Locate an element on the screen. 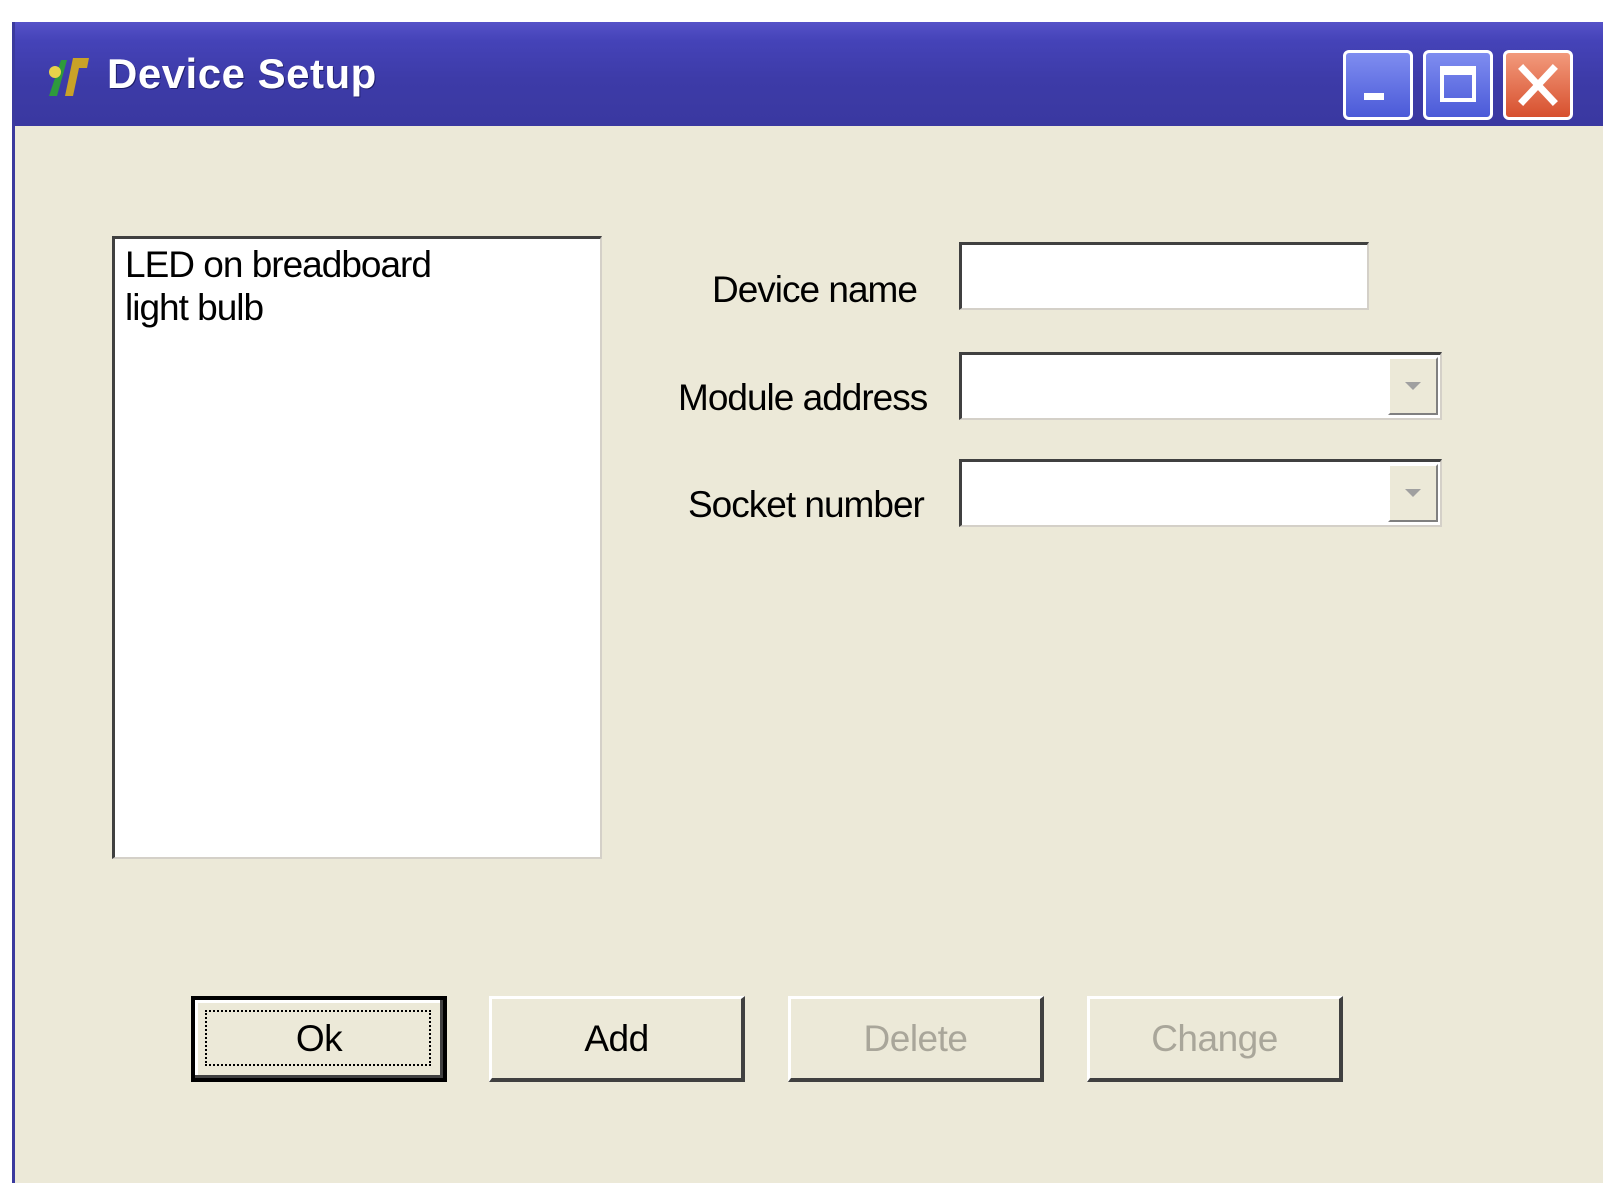 The image size is (1603, 1183). module-address-label: Module address is located at coordinates (803, 397).